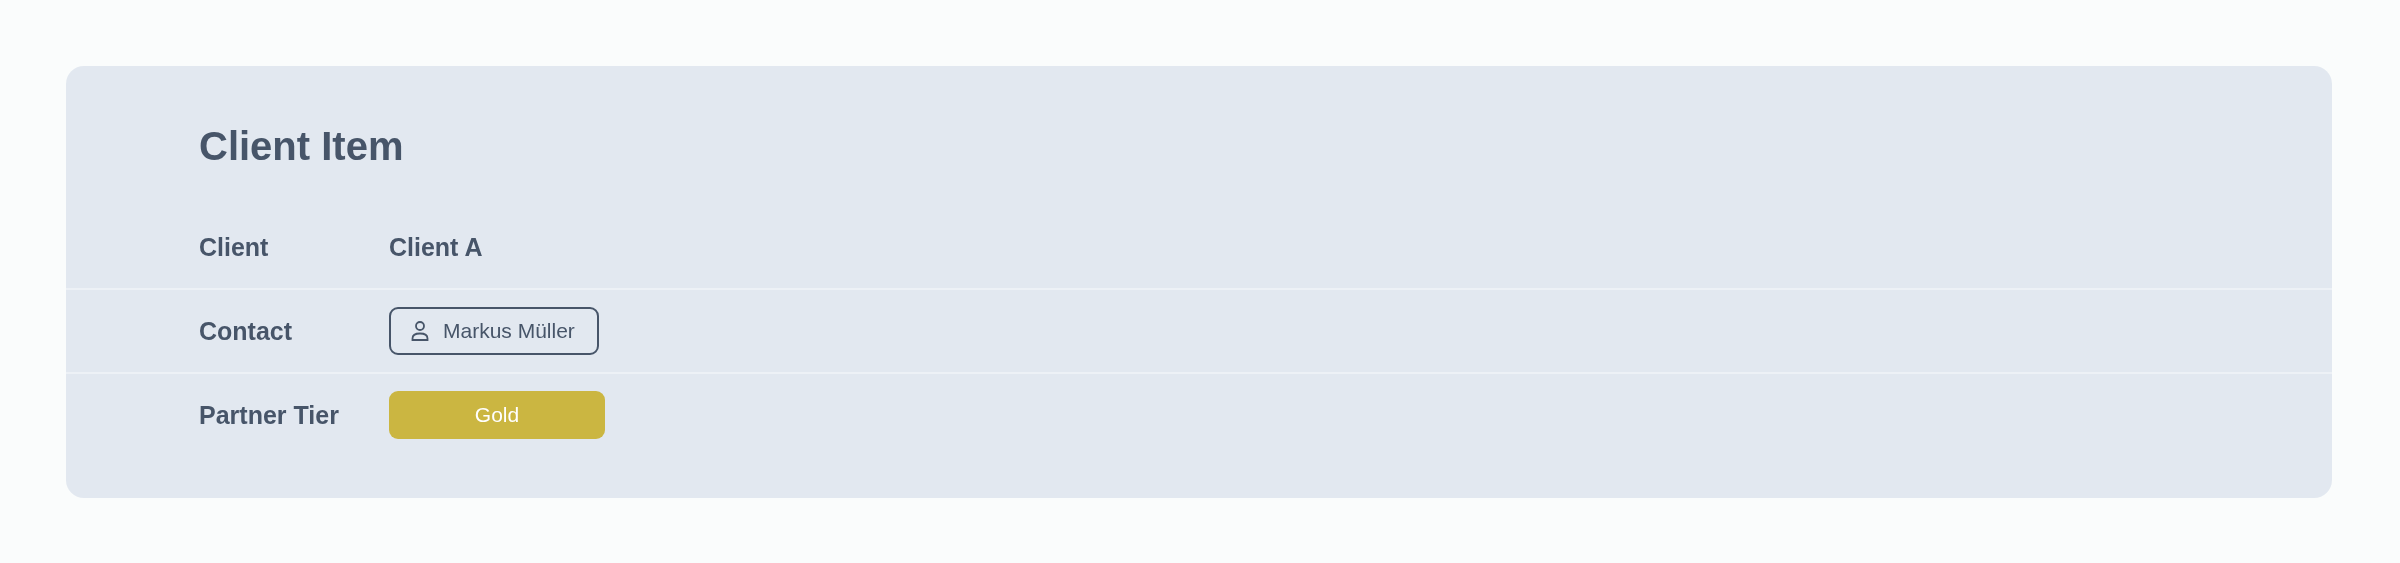  What do you see at coordinates (269, 415) in the screenshot?
I see `field-label: Partner Tier` at bounding box center [269, 415].